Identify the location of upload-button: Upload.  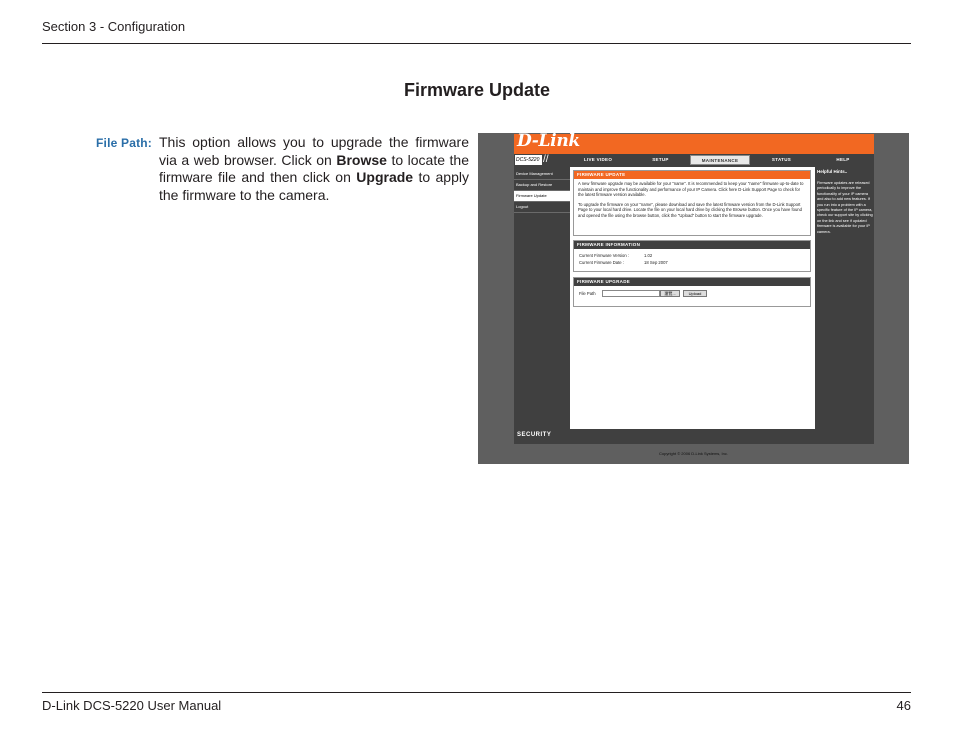
(695, 293).